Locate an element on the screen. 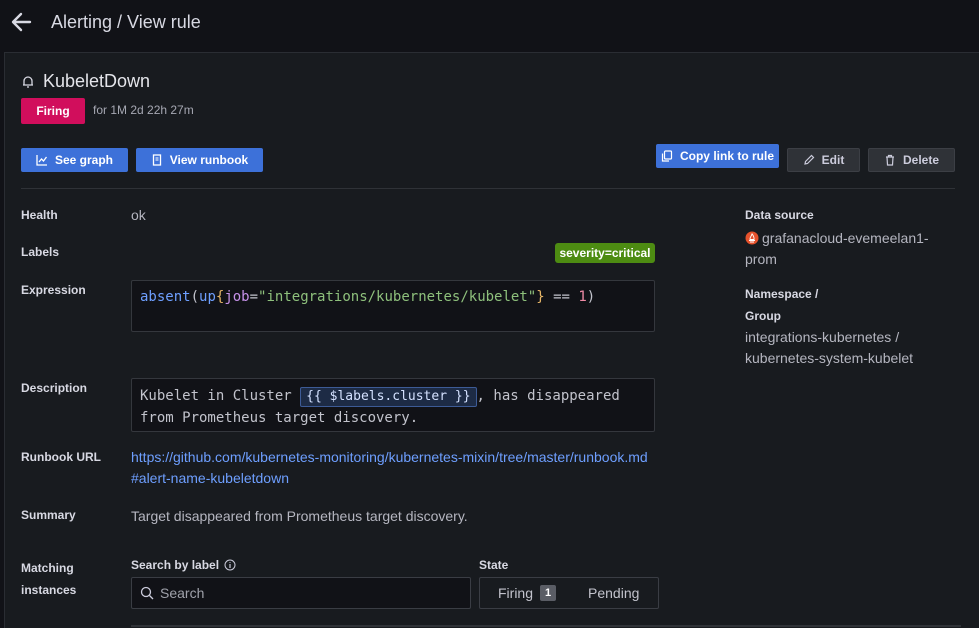  delete-button: Delete is located at coordinates (911, 160).